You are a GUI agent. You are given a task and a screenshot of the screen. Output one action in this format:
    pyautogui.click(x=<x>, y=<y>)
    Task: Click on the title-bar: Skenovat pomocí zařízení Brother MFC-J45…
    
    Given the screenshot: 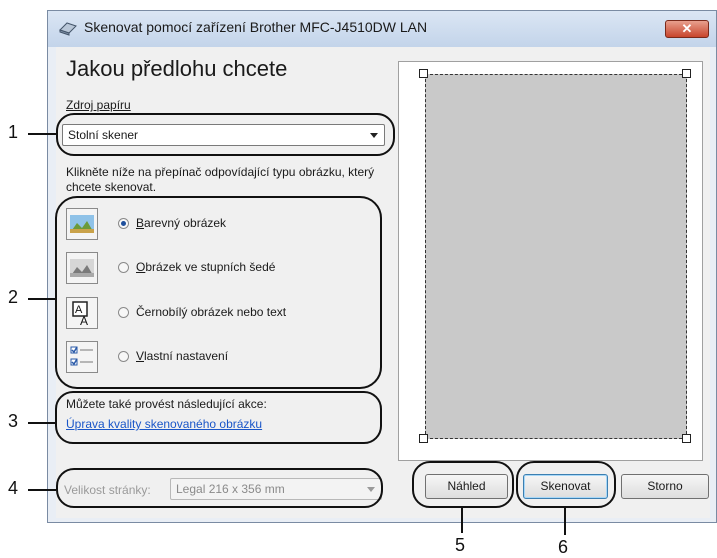 What is the action you would take?
    pyautogui.click(x=382, y=29)
    